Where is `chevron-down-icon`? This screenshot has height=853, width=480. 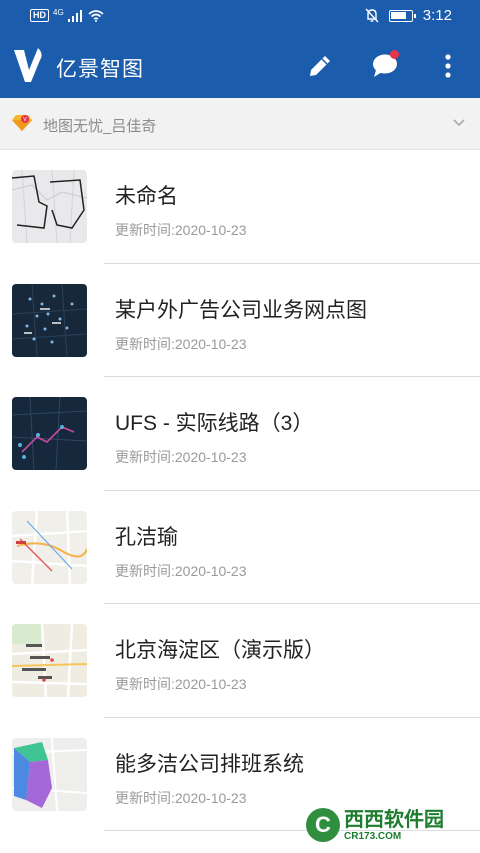 chevron-down-icon is located at coordinates (459, 123).